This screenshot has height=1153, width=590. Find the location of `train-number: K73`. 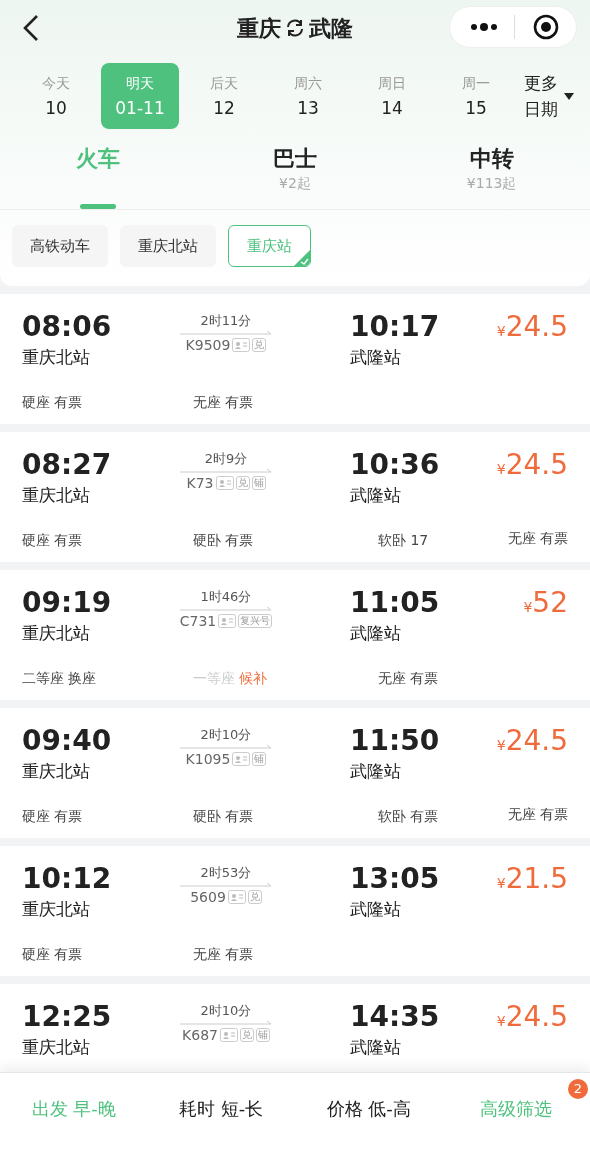

train-number: K73 is located at coordinates (200, 483).